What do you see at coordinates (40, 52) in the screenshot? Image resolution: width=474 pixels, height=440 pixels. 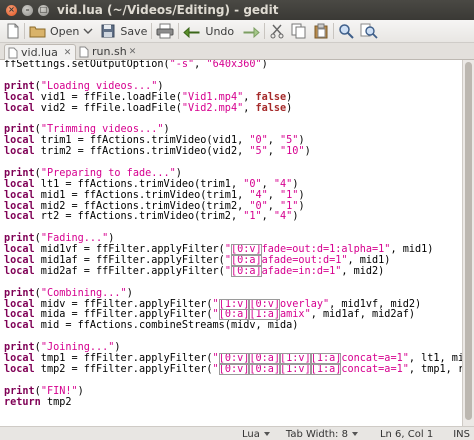 I see `tab-vid-lua: vid.lua ✕` at bounding box center [40, 52].